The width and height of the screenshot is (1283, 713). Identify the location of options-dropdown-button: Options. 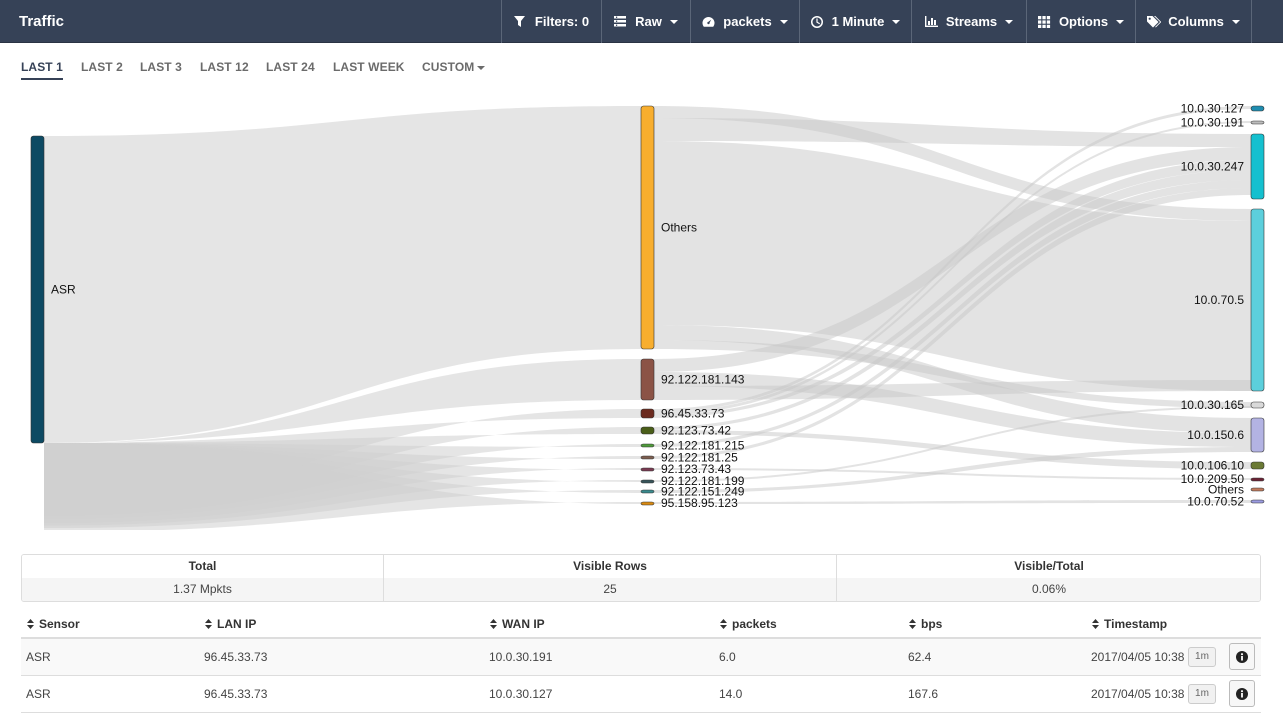
(1080, 21).